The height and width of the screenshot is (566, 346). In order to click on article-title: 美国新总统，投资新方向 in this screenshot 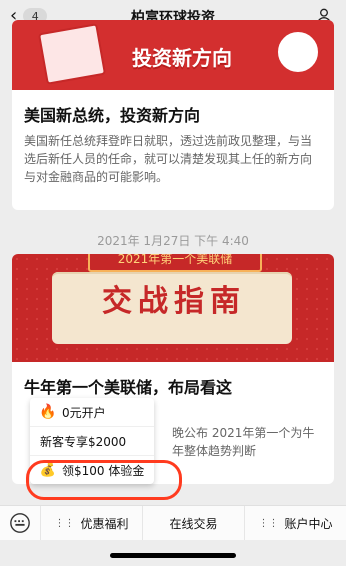, I will do `click(112, 115)`.